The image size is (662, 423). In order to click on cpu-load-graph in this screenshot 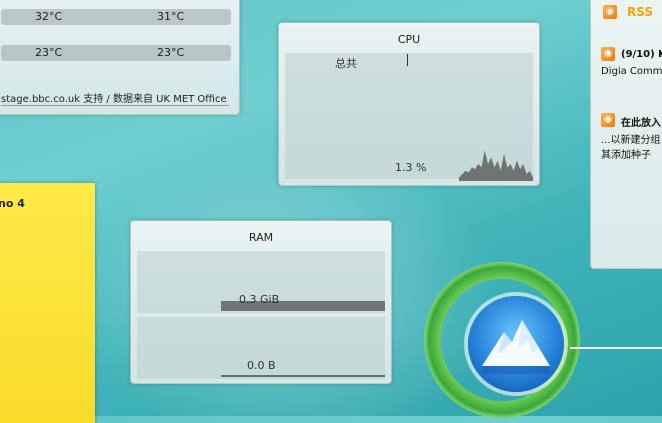, I will do `click(496, 165)`.